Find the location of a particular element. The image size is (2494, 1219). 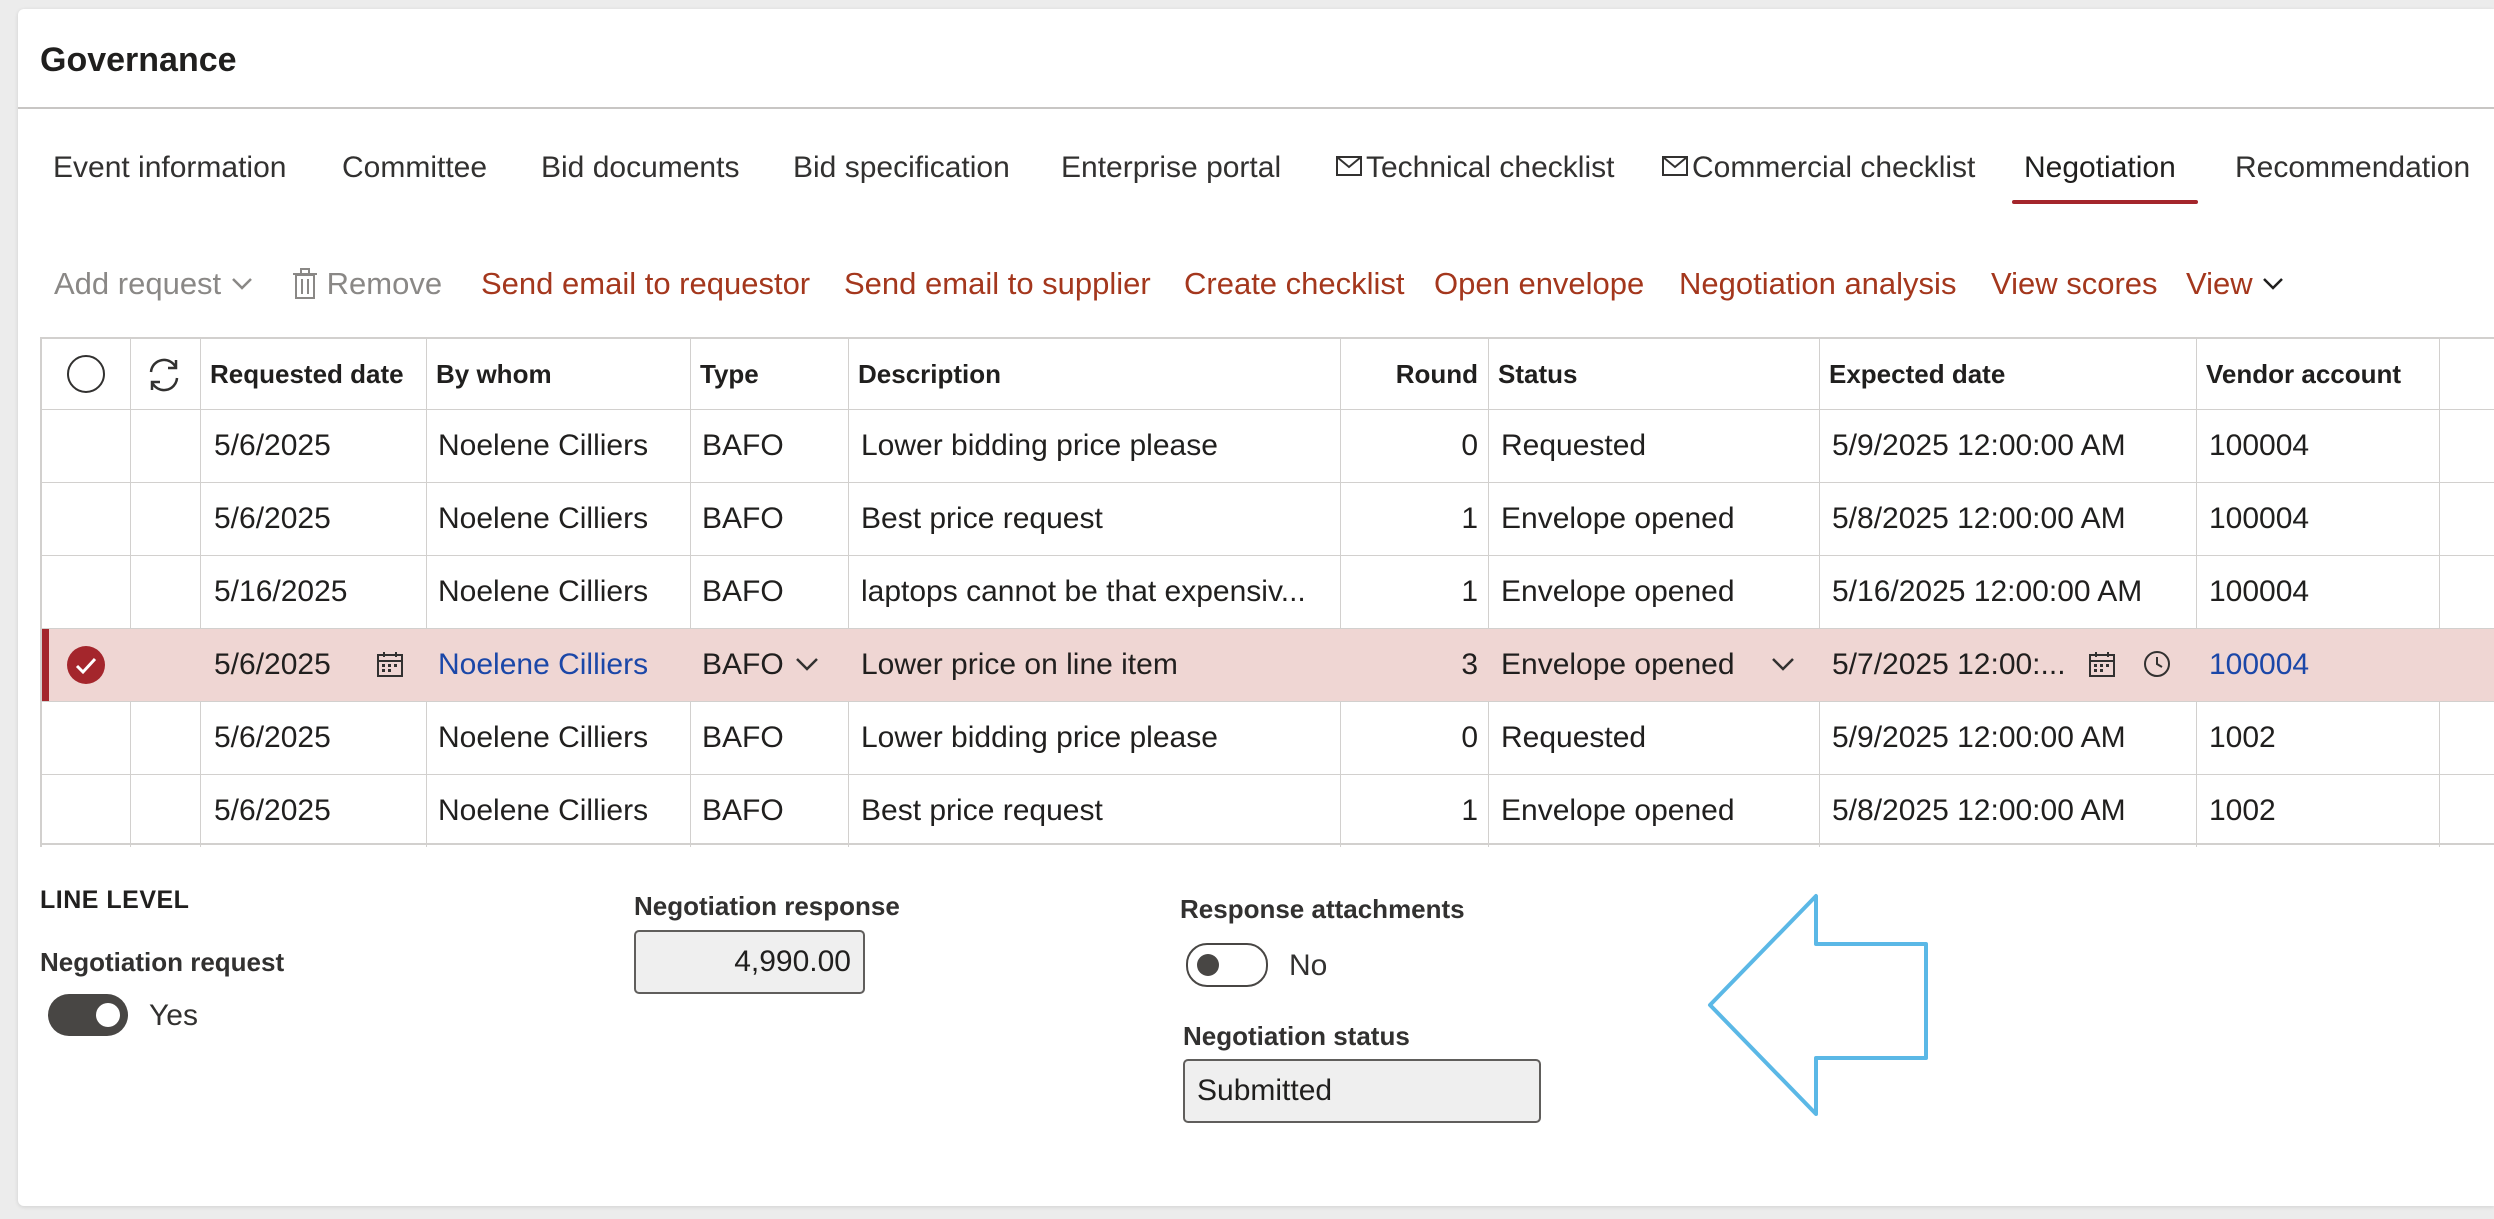

negotiation-response-field: 4,990.00 is located at coordinates (749, 962).